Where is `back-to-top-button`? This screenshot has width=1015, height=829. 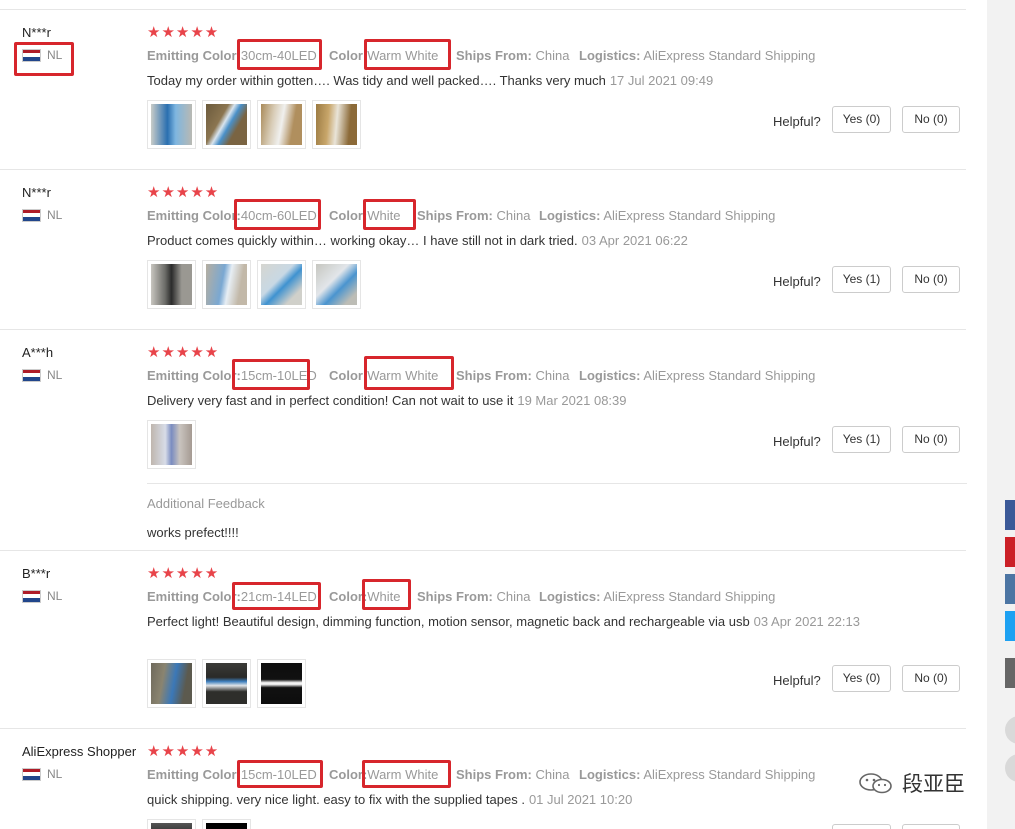
back-to-top-button is located at coordinates (1010, 730).